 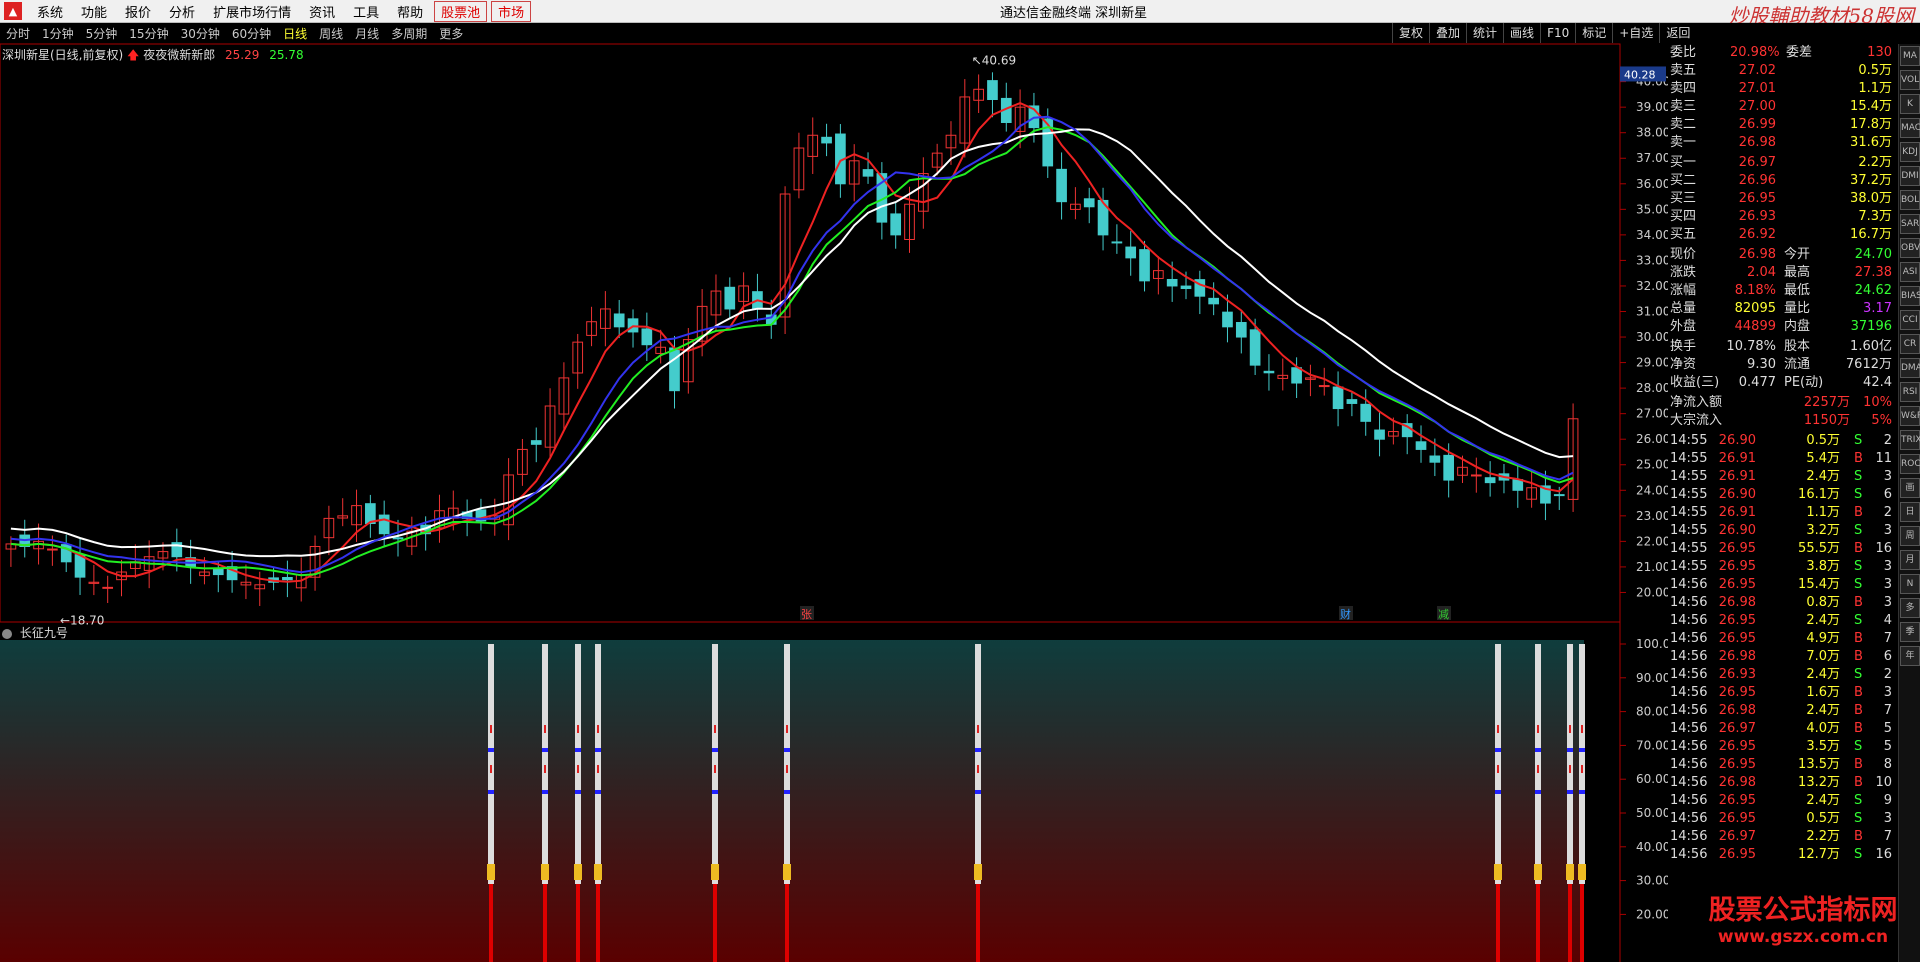 I want to click on tick-row-8: 14:56 26.95 15.4万 S 3, so click(x=1782, y=585).